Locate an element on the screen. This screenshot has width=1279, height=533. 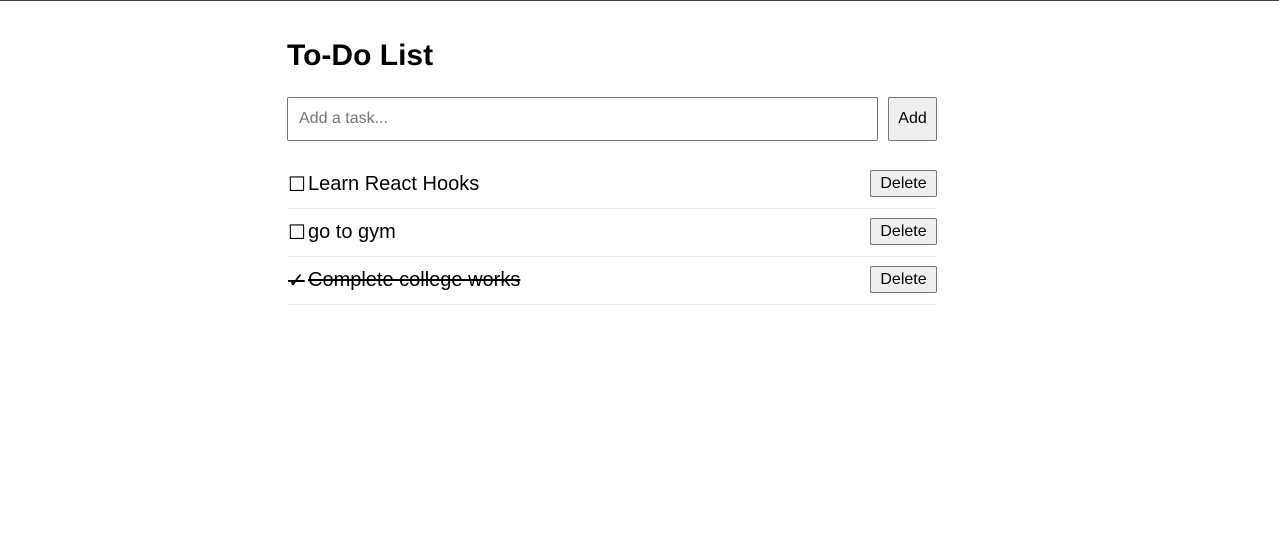
task-label: go to gym is located at coordinates (352, 232).